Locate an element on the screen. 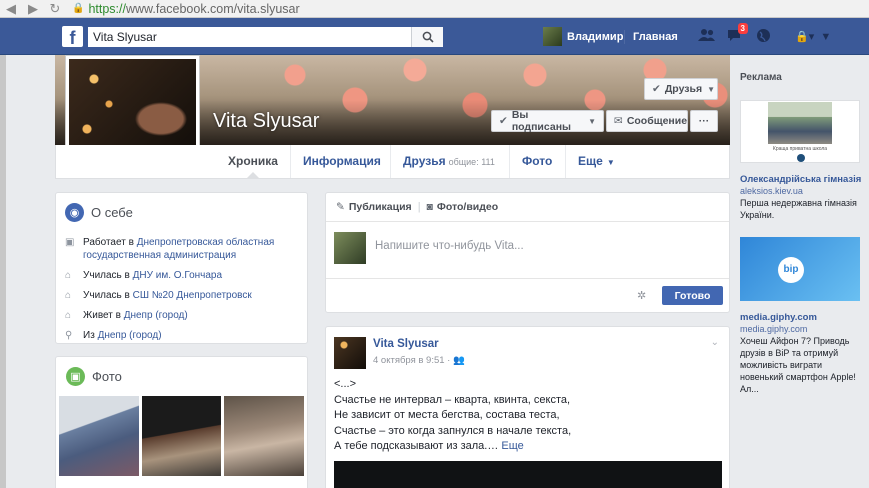 Image resolution: width=869 pixels, height=488 pixels. check-icon: ✔ is located at coordinates (503, 121).